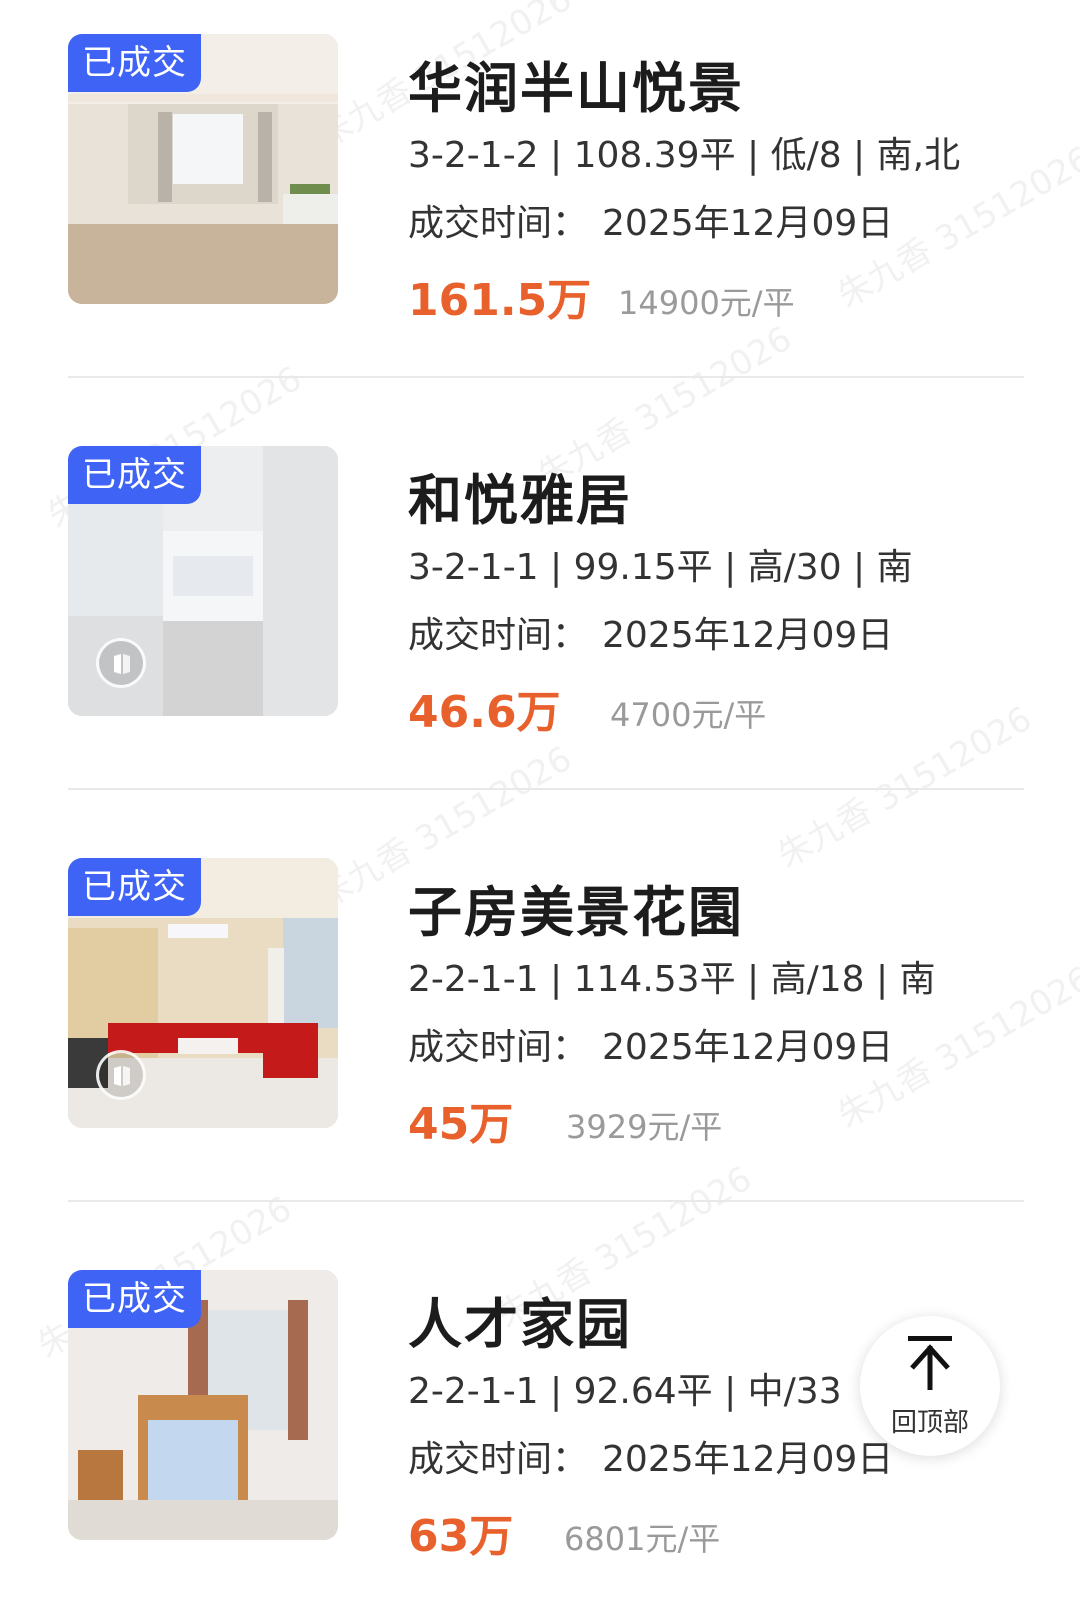 Image resolution: width=1080 pixels, height=1603 pixels. What do you see at coordinates (688, 715) in the screenshot?
I see `unit-price: 4700元/平` at bounding box center [688, 715].